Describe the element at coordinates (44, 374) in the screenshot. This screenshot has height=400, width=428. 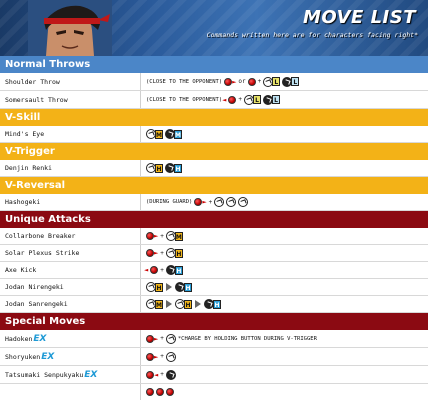
I see `move-name-text: Tatsumaki Senpukyaku` at that location.